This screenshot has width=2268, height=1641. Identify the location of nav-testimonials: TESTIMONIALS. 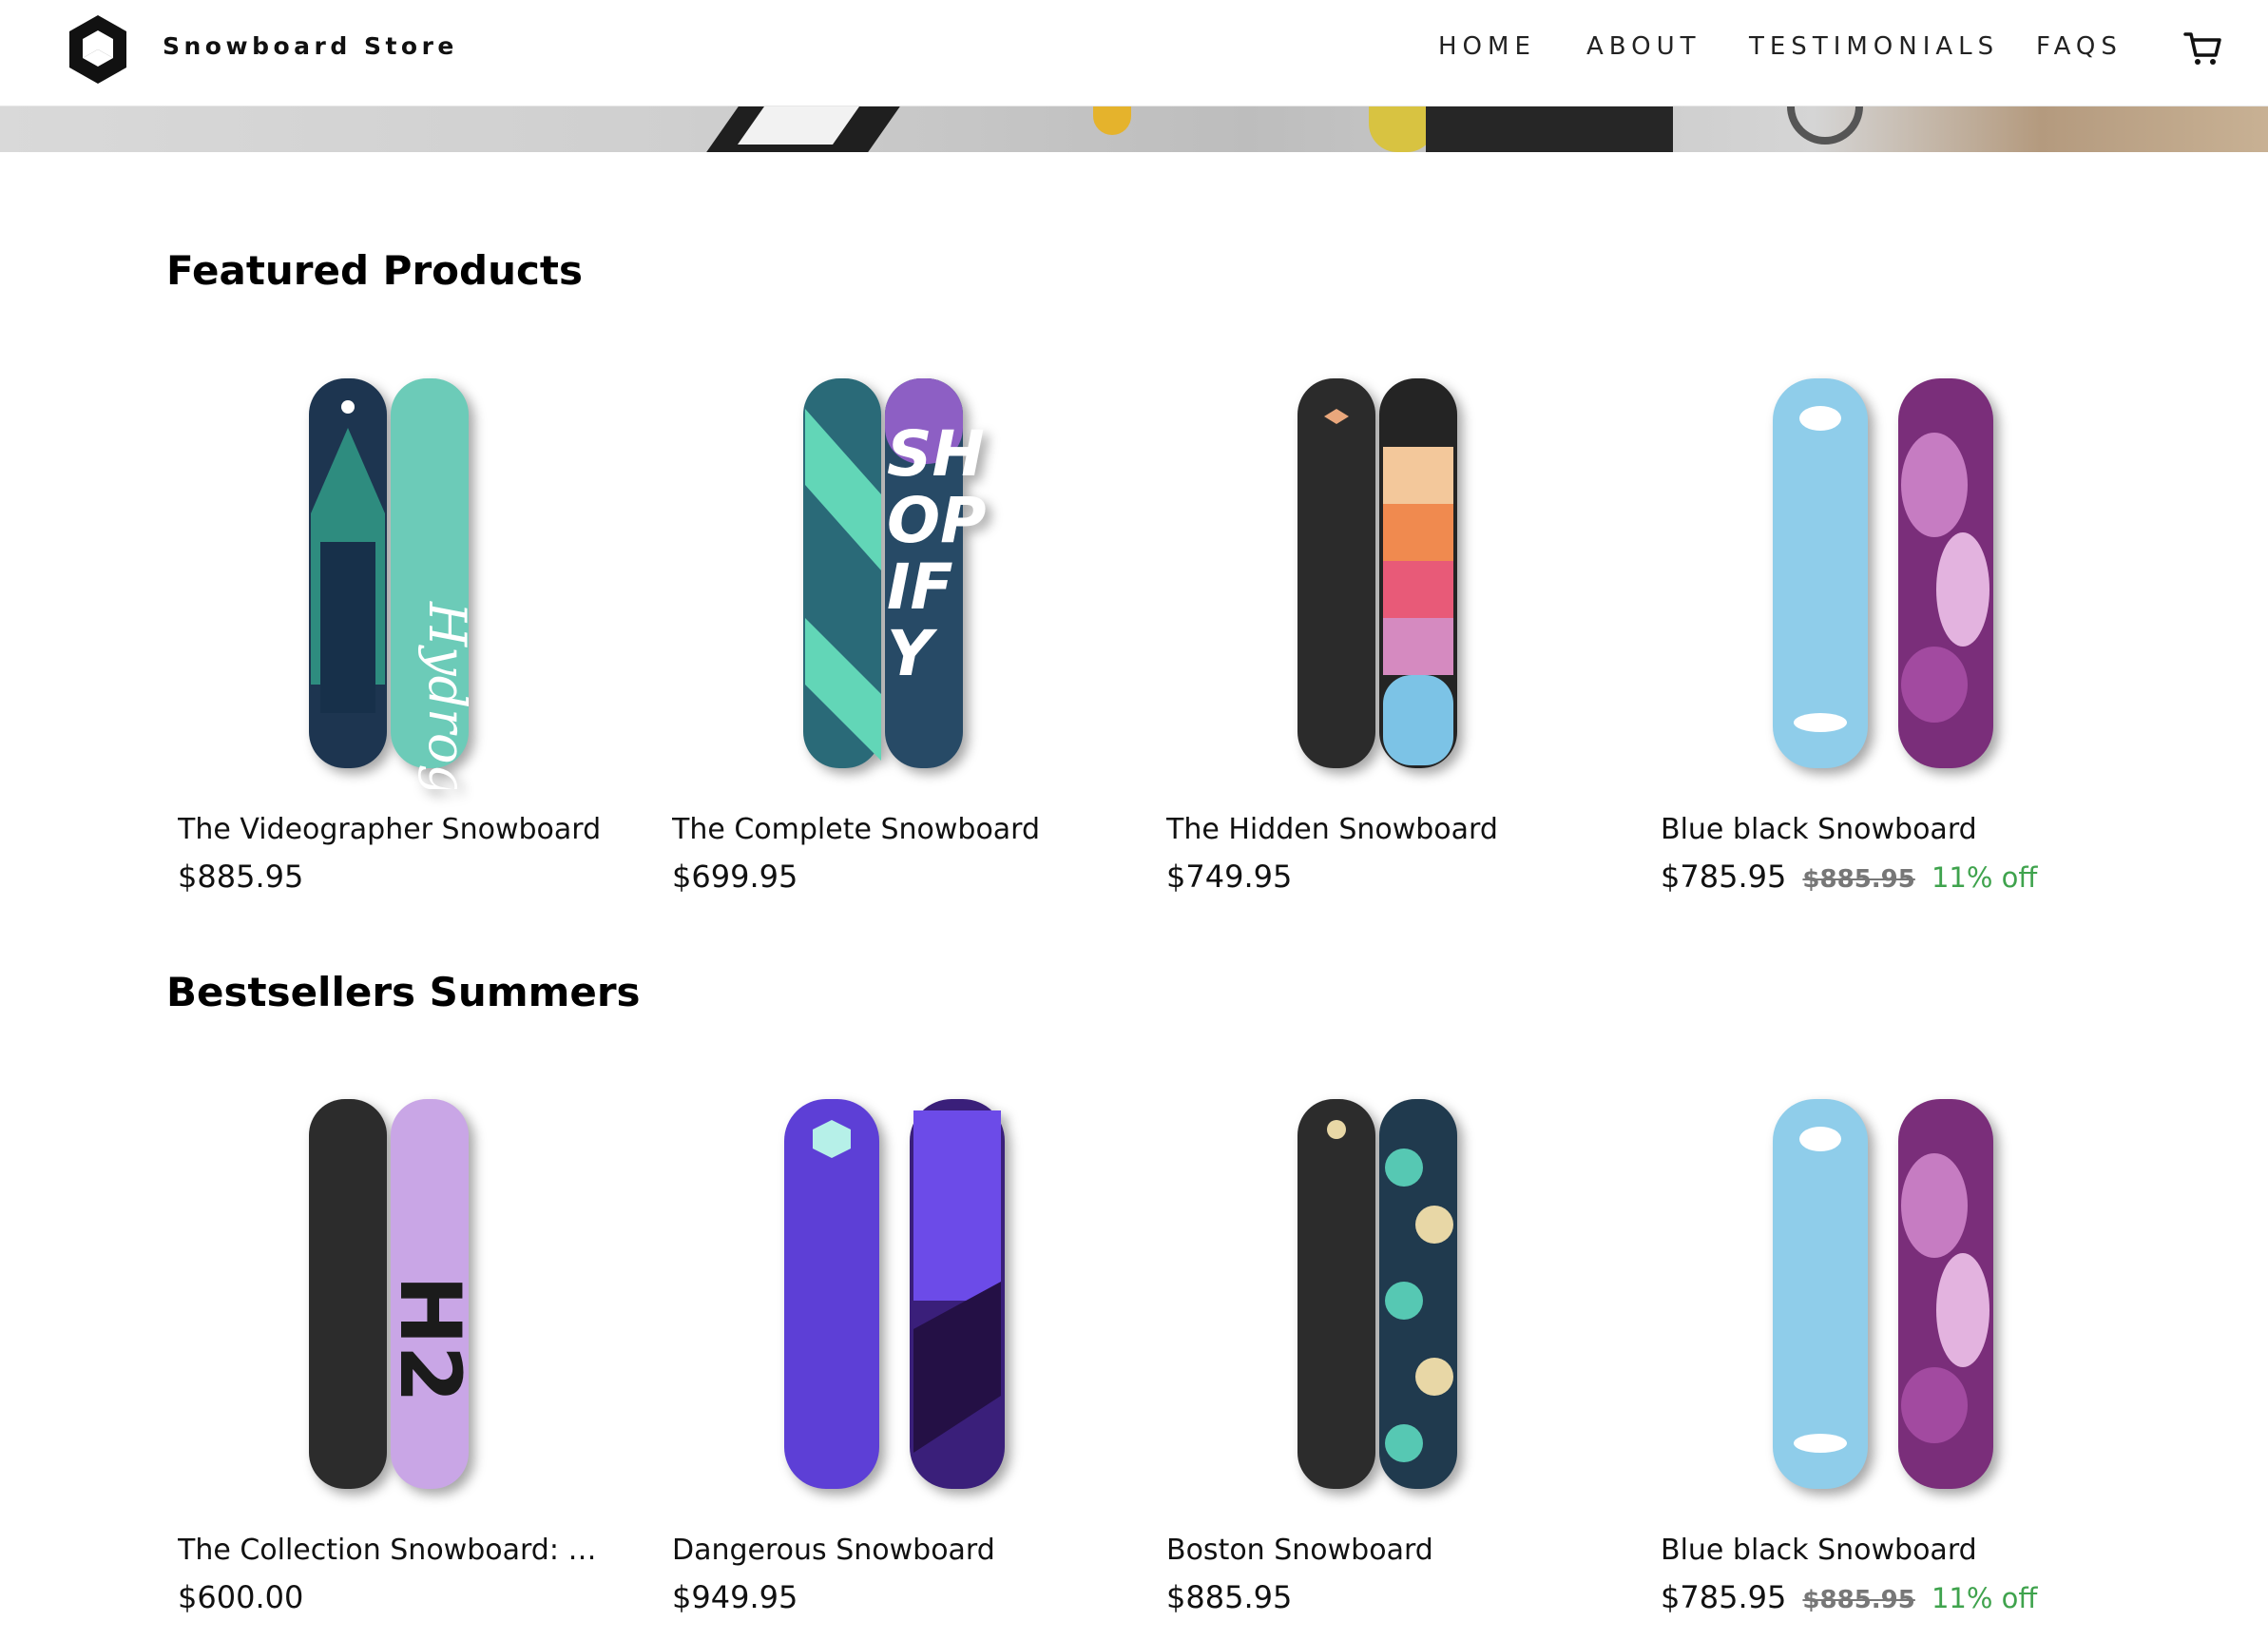
(1874, 46).